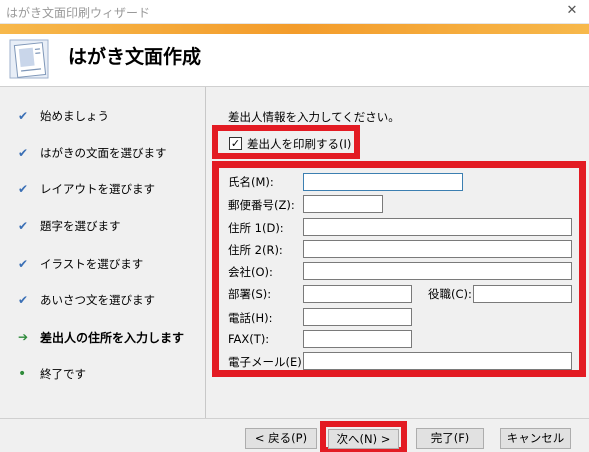 The width and height of the screenshot is (589, 452). I want to click on company-label: 会社(O):, so click(250, 272).